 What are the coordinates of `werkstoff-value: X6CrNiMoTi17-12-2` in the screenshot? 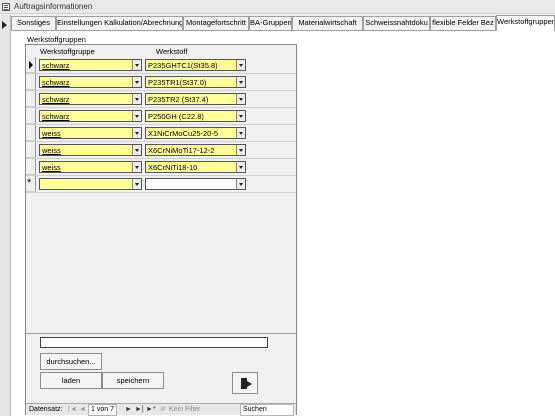 It's located at (181, 150).